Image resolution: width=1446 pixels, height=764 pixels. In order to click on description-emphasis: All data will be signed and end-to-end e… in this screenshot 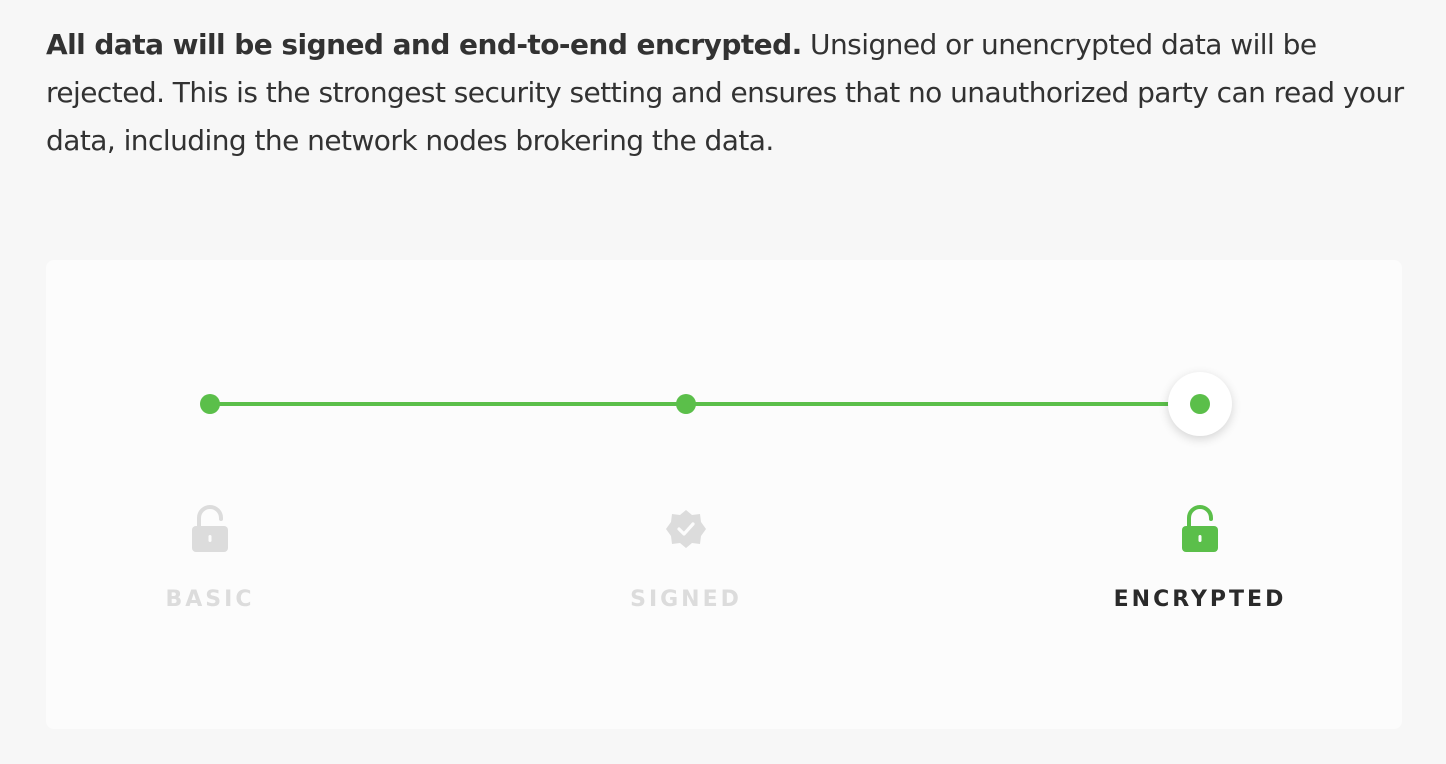, I will do `click(424, 44)`.